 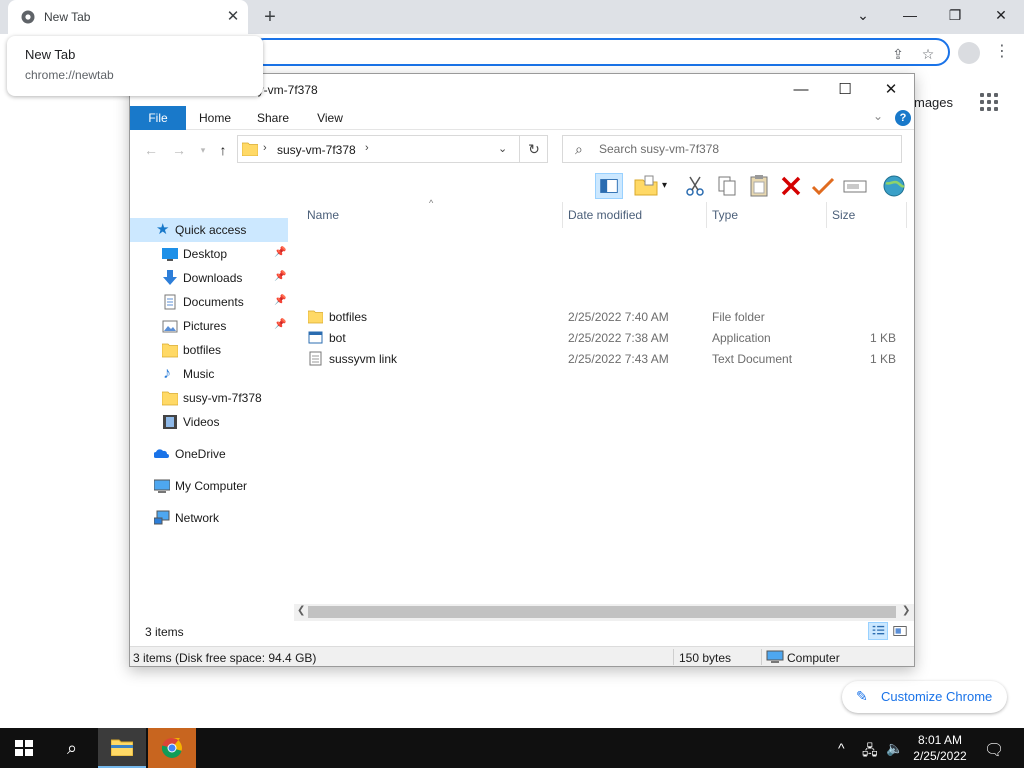 I want to click on column-header-type: Type, so click(x=725, y=218).